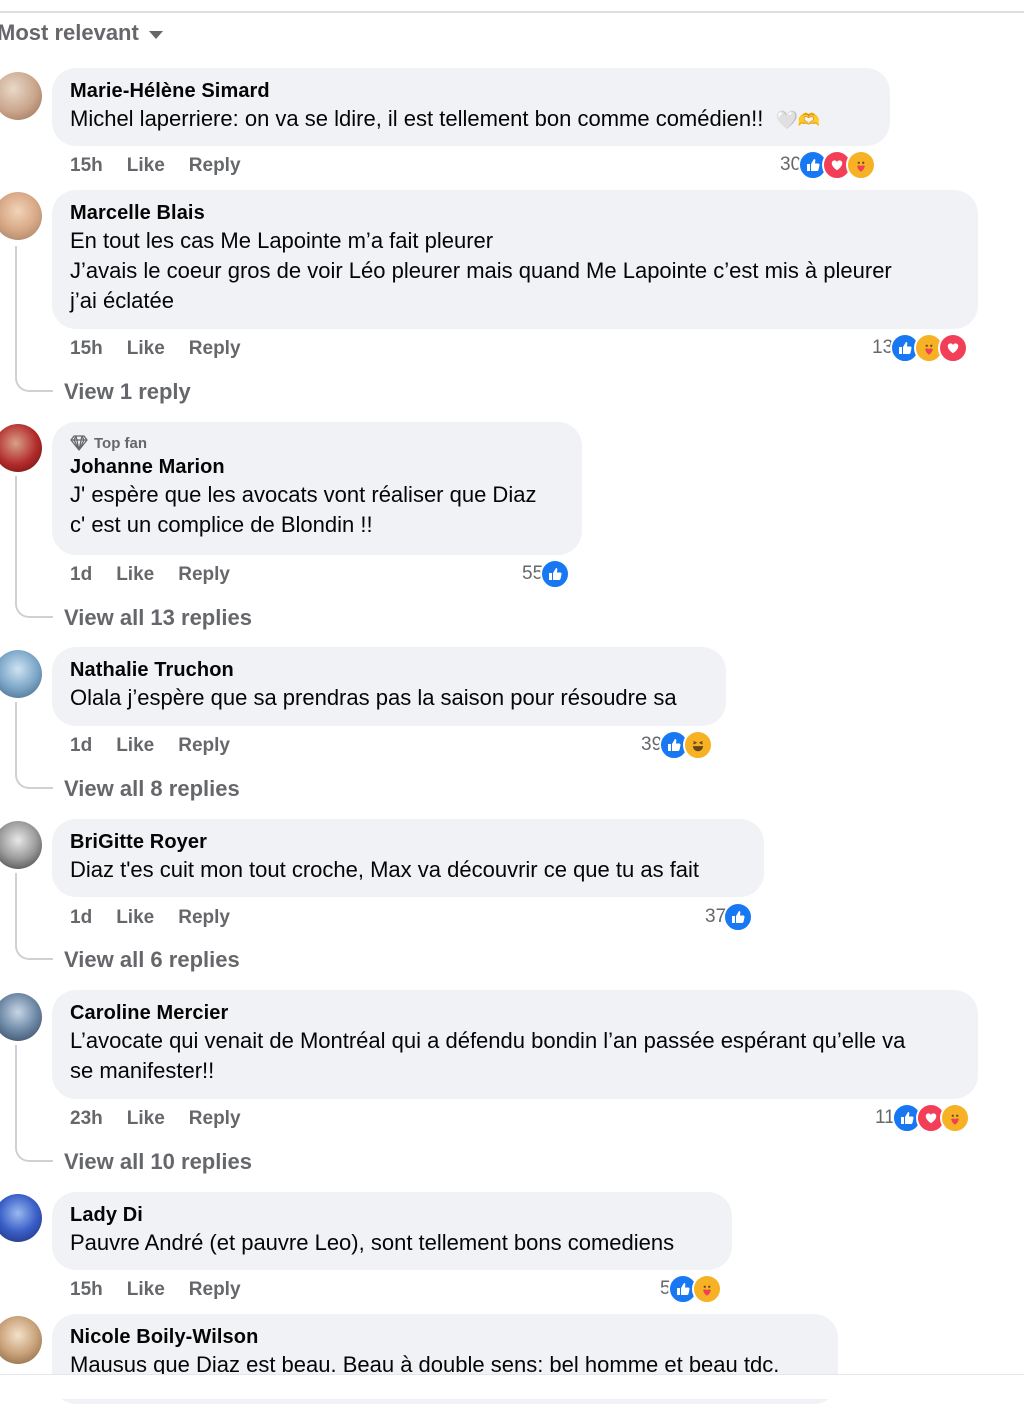 The image size is (1024, 1404). I want to click on top-fan-badge: Top fan, so click(317, 443).